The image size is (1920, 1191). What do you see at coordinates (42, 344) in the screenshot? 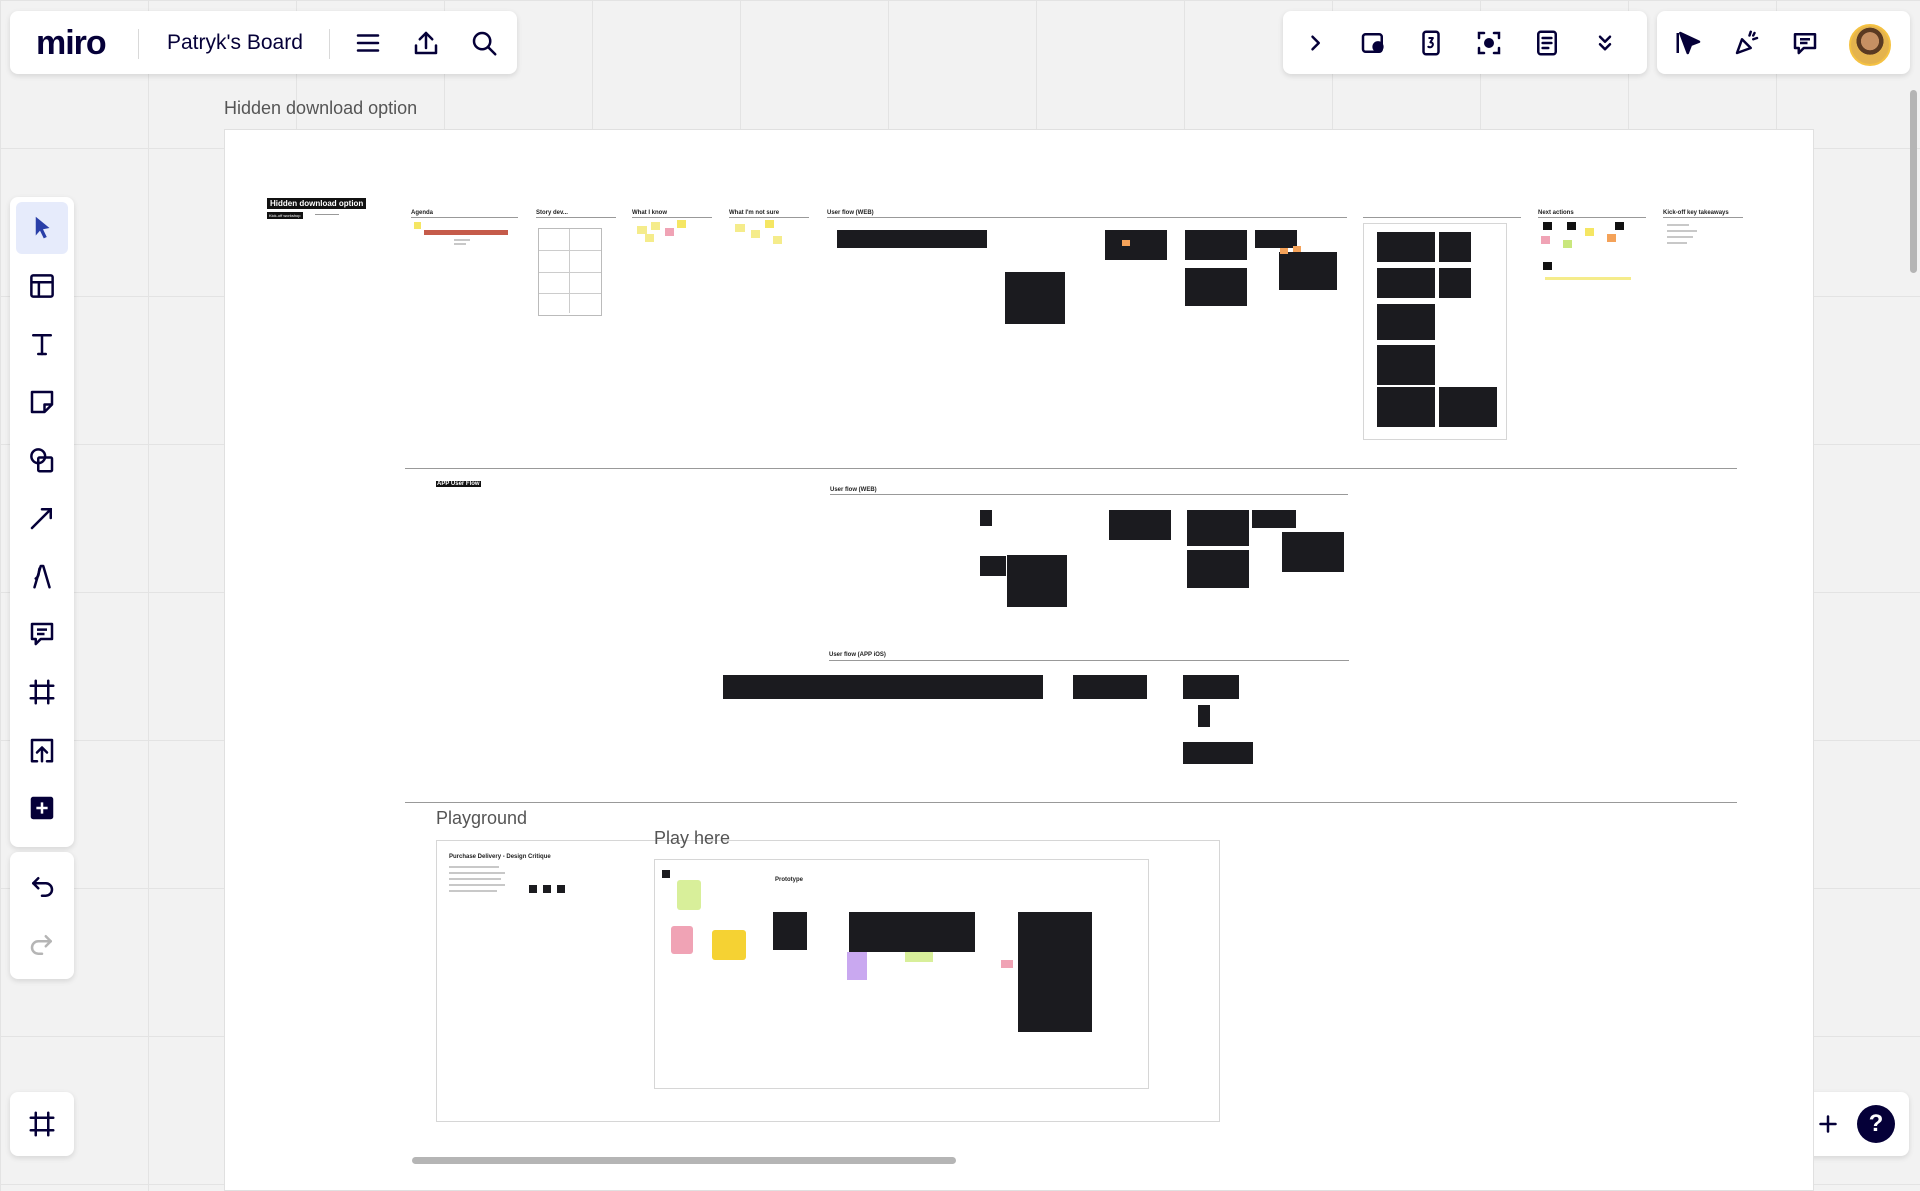
I see `text-tool` at bounding box center [42, 344].